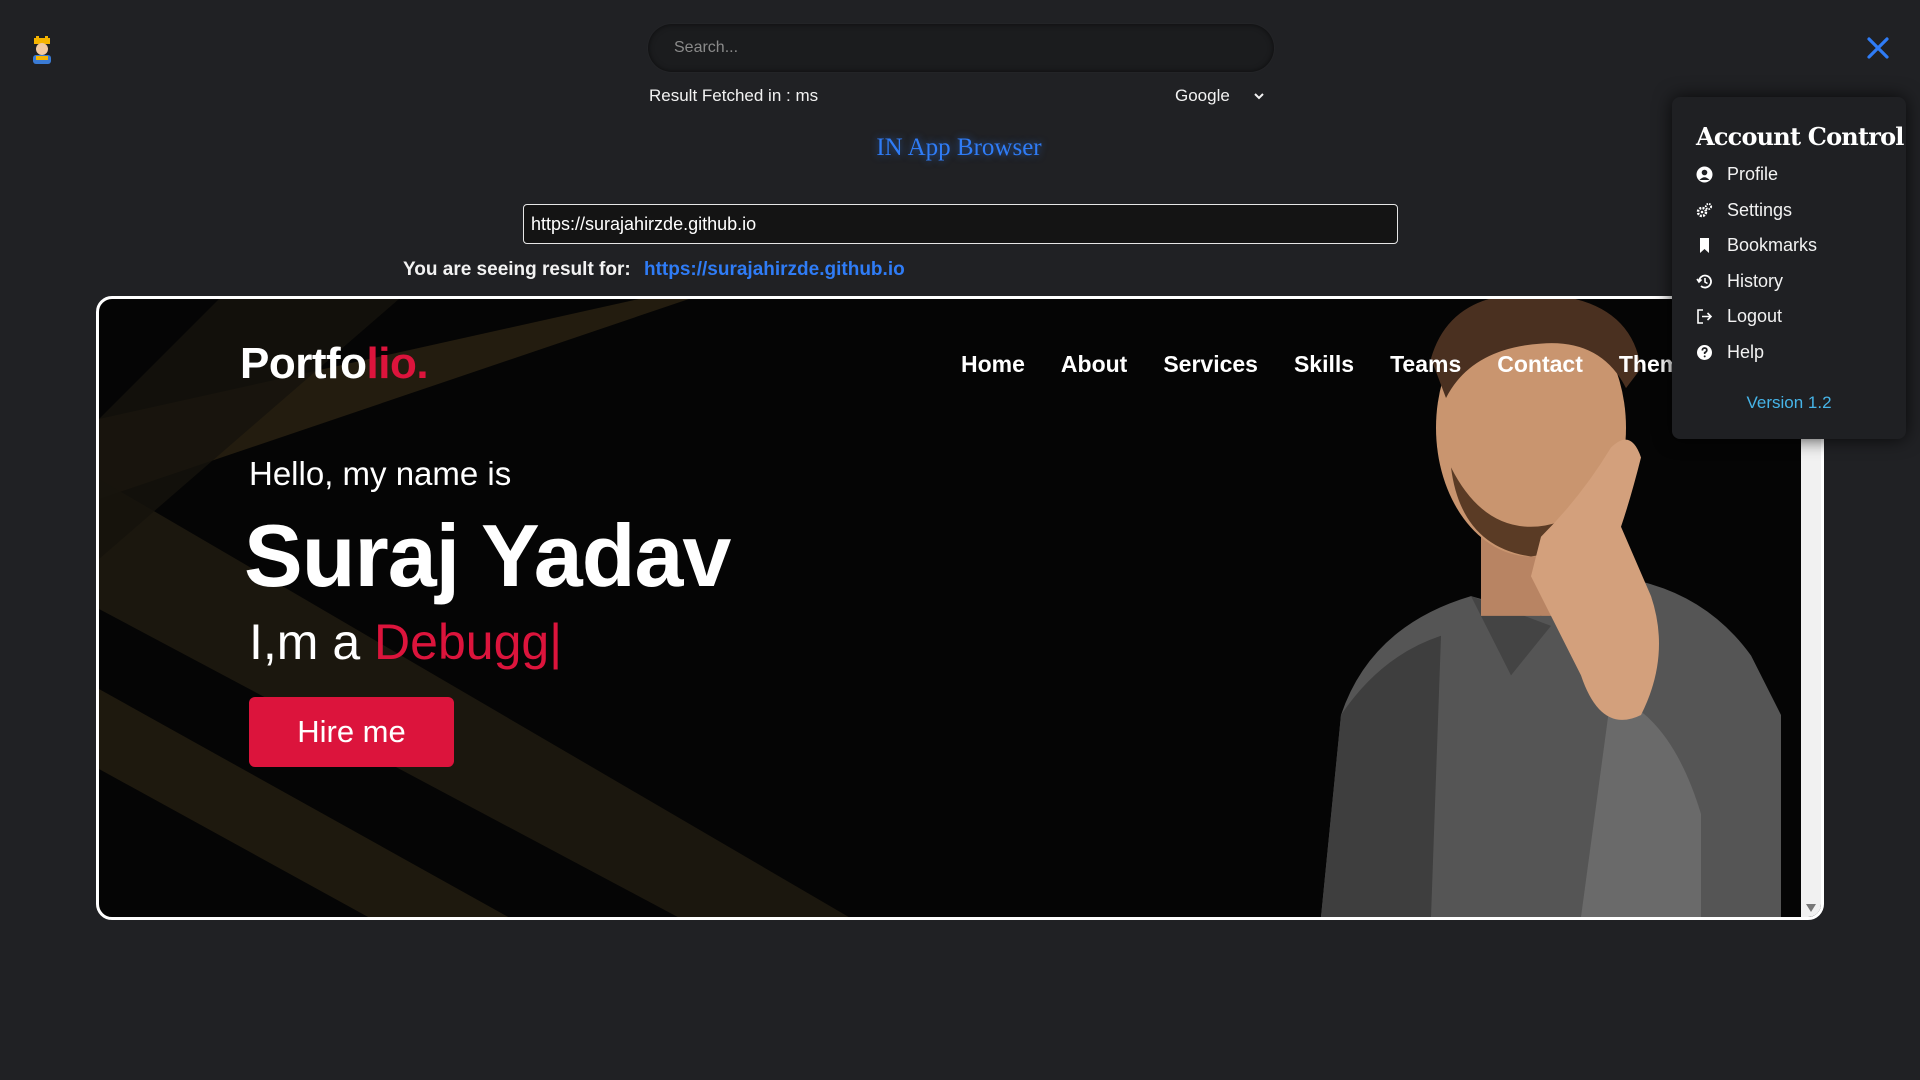 This screenshot has height=1080, width=1920. I want to click on avatar-icon, so click(42, 50).